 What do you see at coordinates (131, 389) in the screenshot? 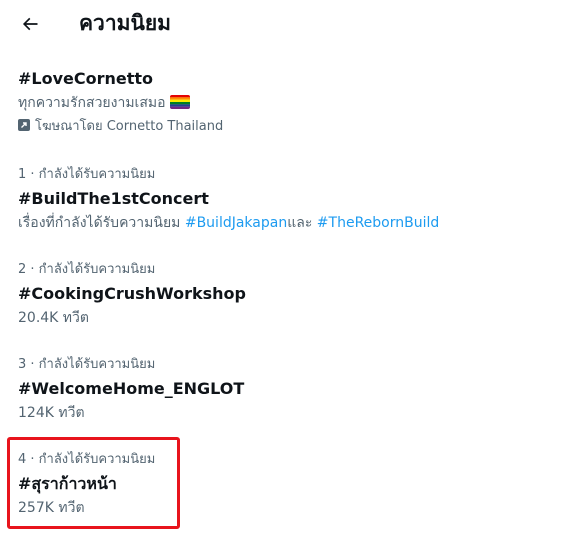
I see `trend-tag: #WelcomeHome_ENGLOT` at bounding box center [131, 389].